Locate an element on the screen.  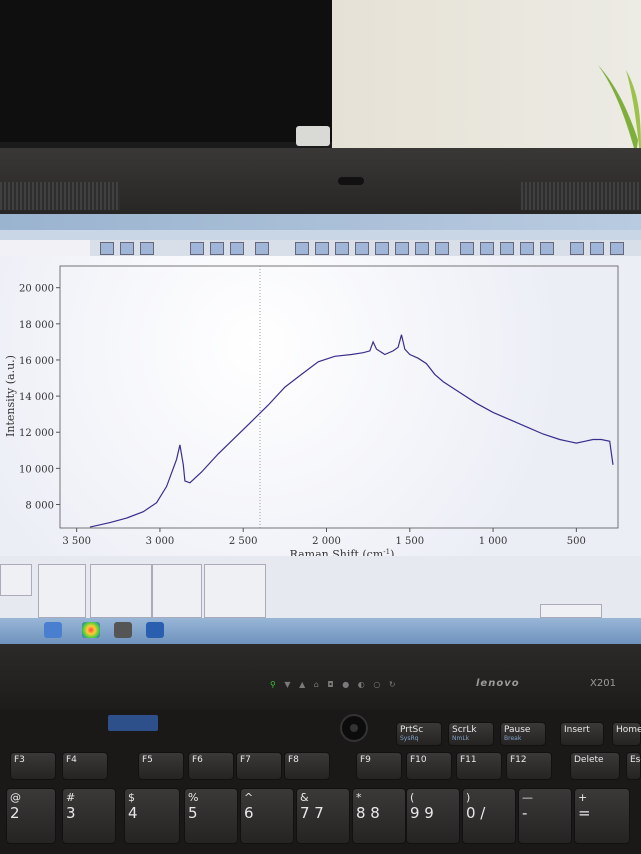
key-scrlk: ScrLk NmLk is located at coordinates (471, 734).